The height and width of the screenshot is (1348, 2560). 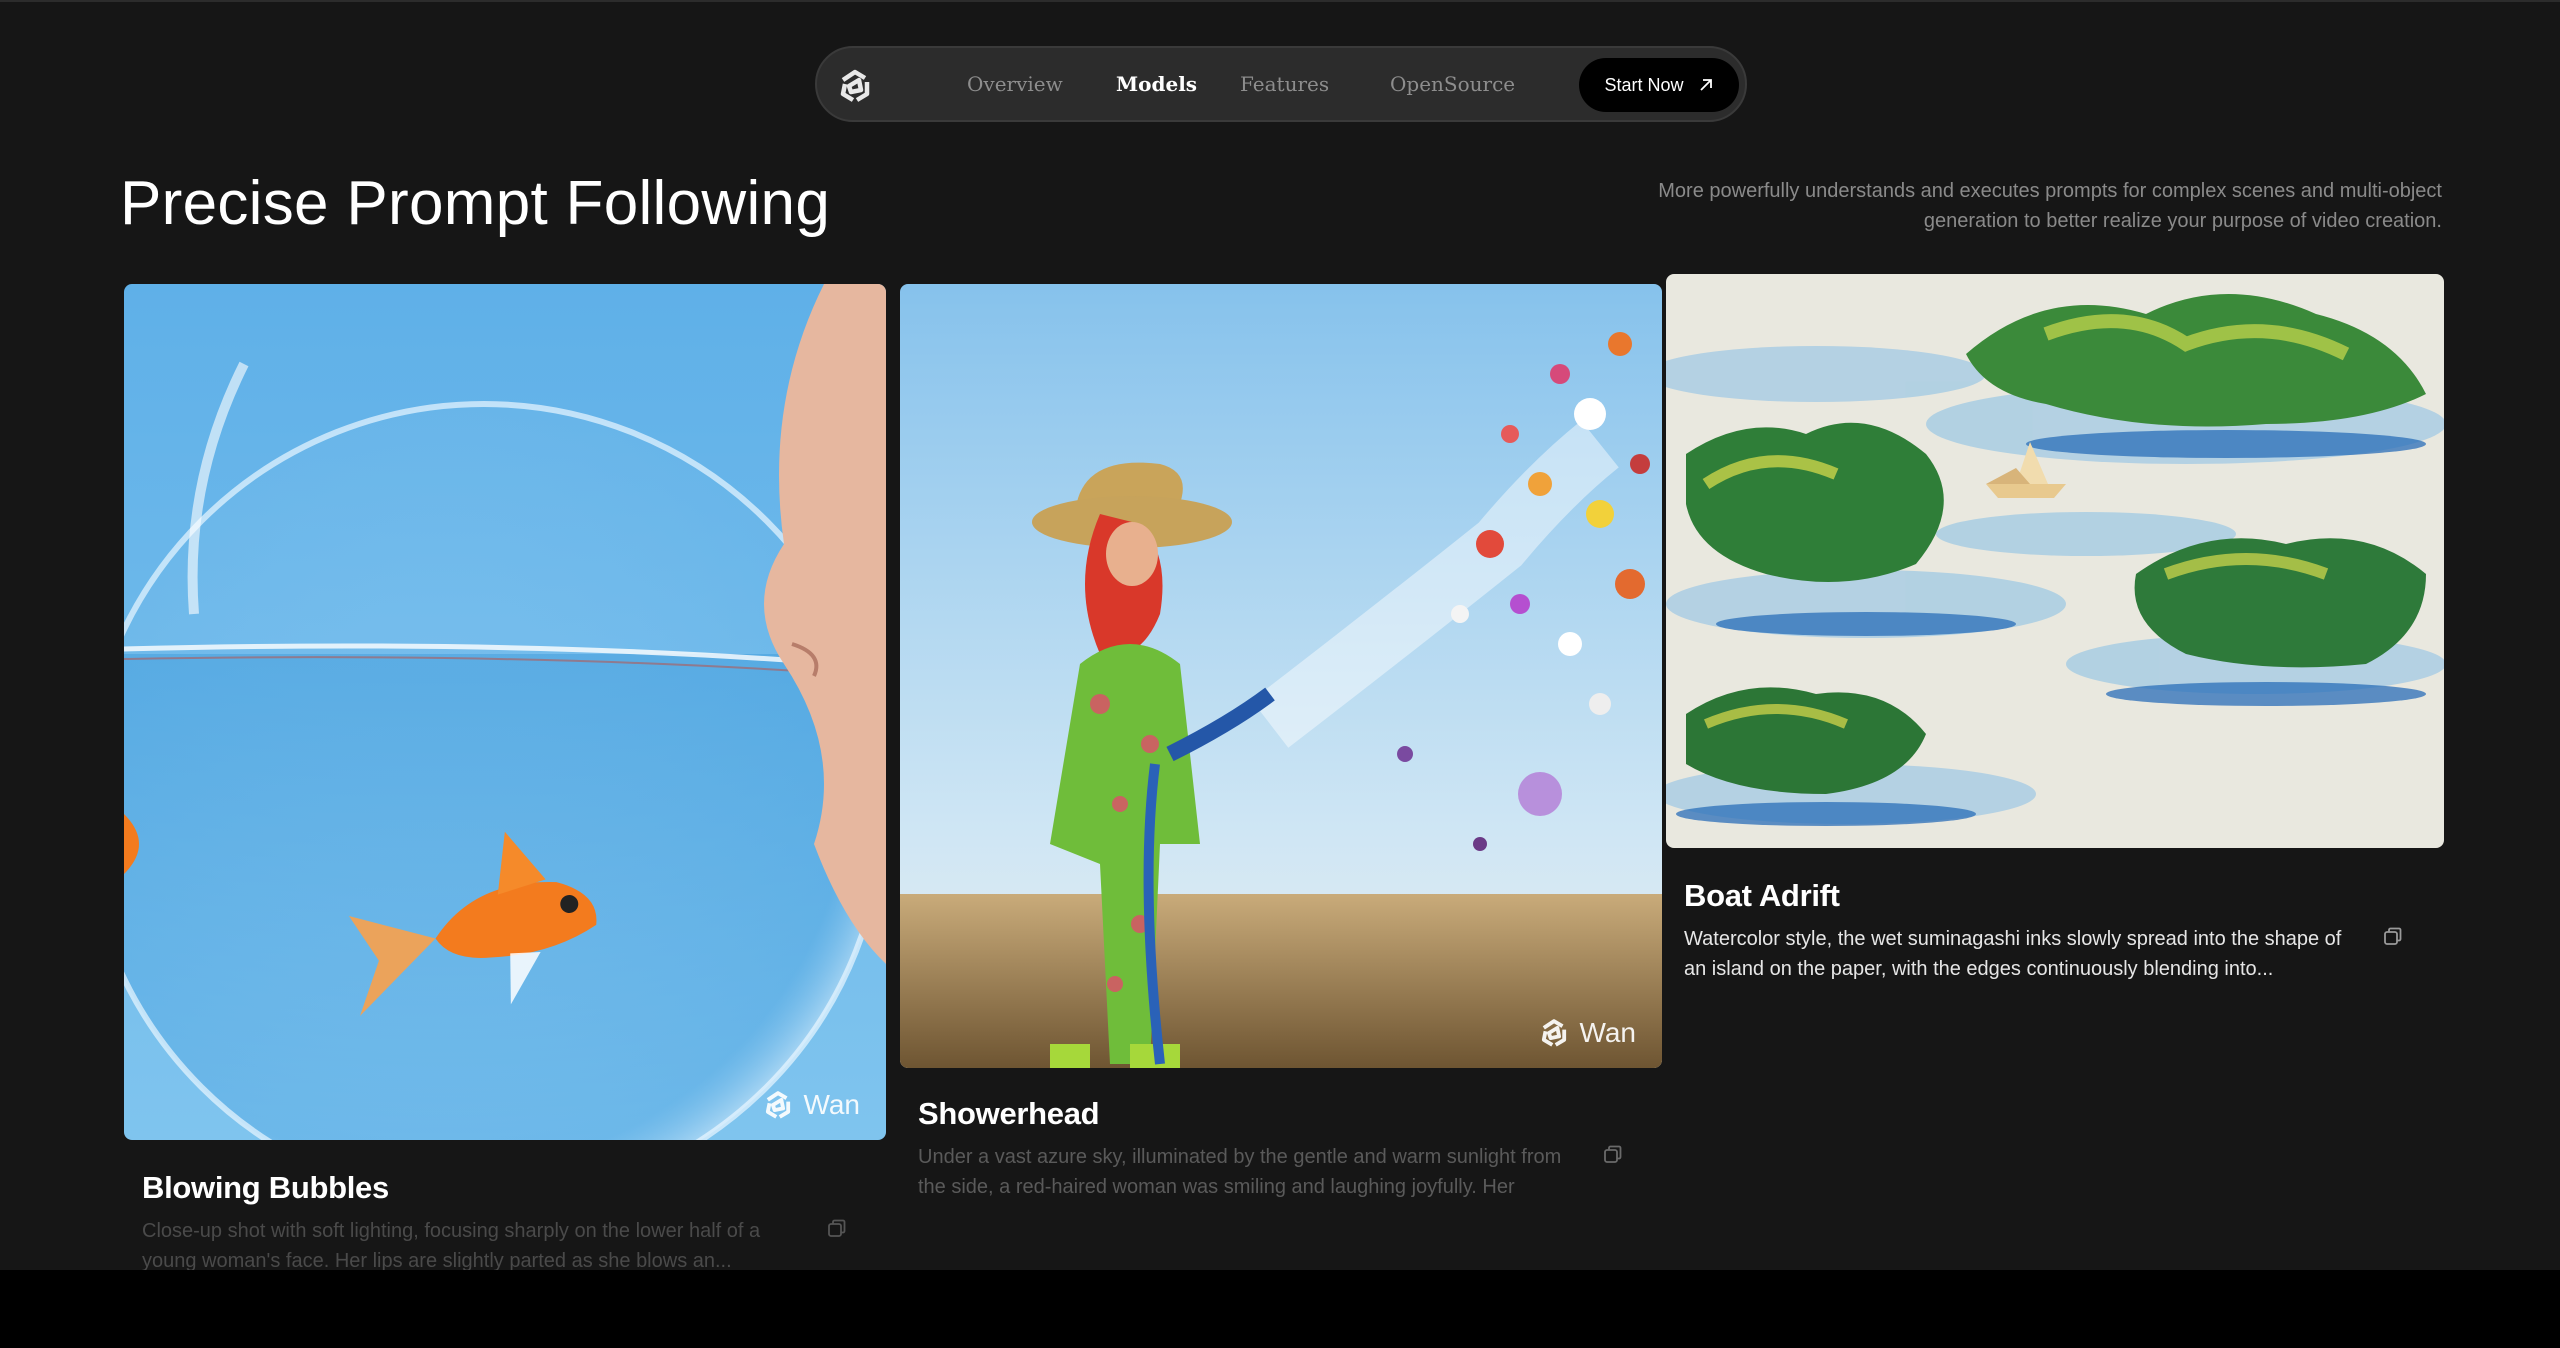 I want to click on card-title: Blowing Bubbles, so click(x=265, y=1187).